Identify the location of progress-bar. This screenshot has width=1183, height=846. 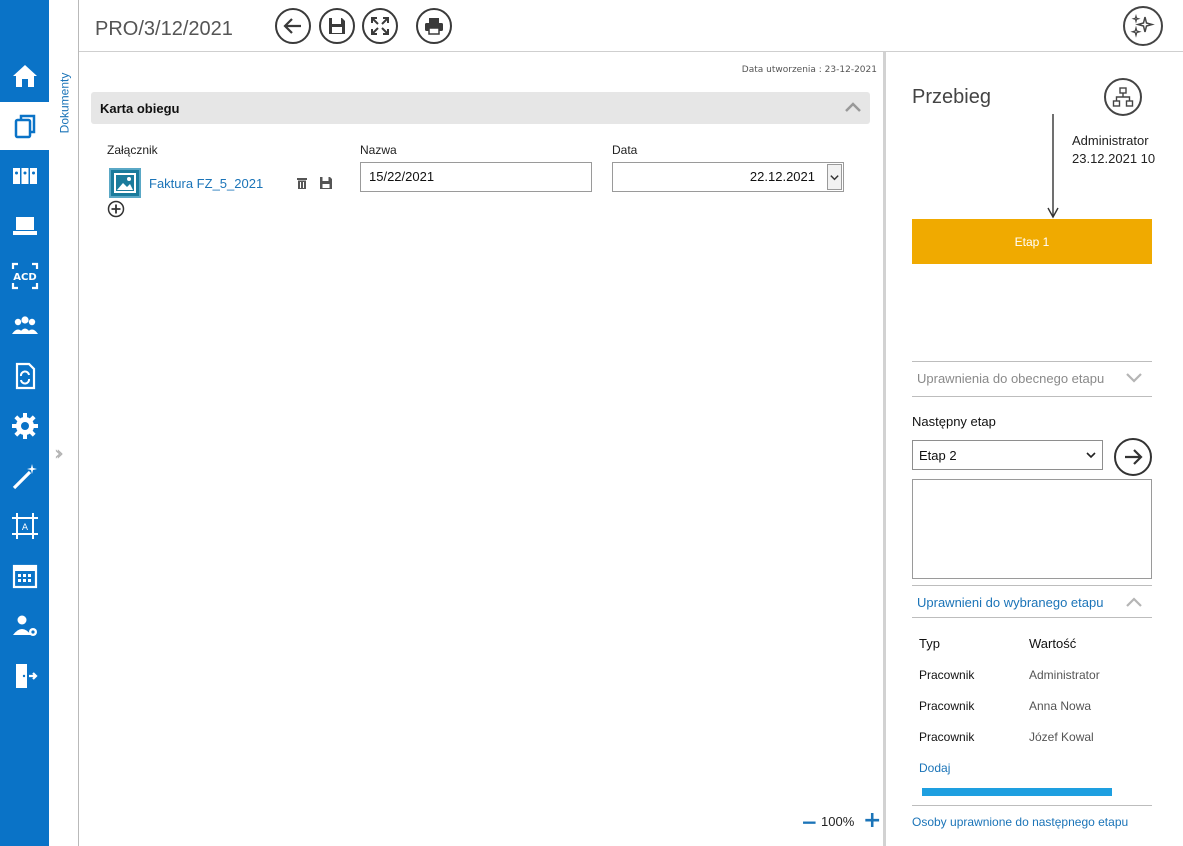
(1017, 792).